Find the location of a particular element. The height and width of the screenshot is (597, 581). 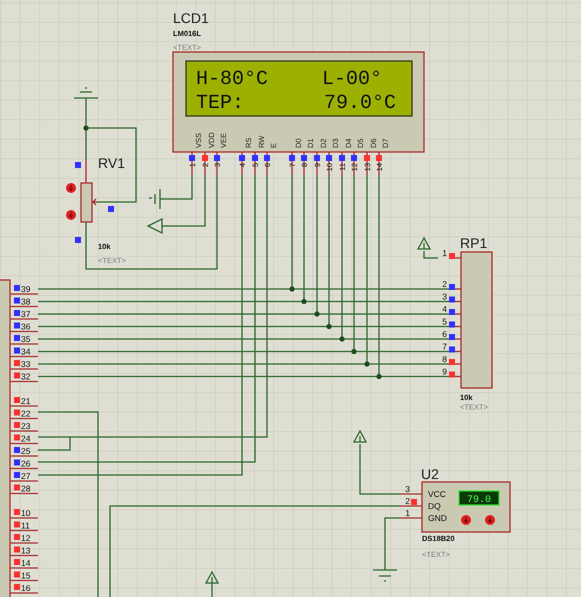

pin-label: VCC is located at coordinates (437, 494).